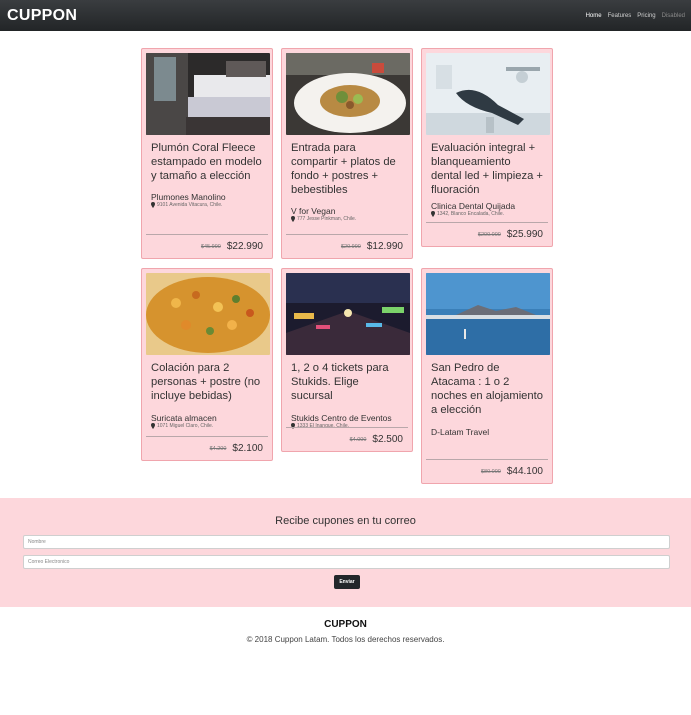 This screenshot has width=691, height=715. Describe the element at coordinates (524, 234) in the screenshot. I see `deal-price: $25.990` at that location.